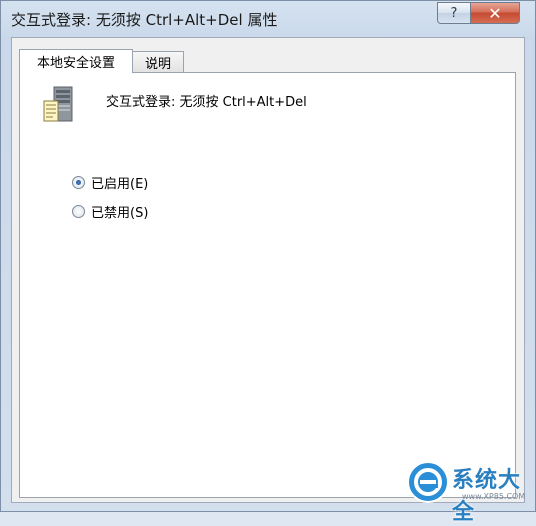 Image resolution: width=536 pixels, height=526 pixels. I want to click on close-button: ✕, so click(495, 13).